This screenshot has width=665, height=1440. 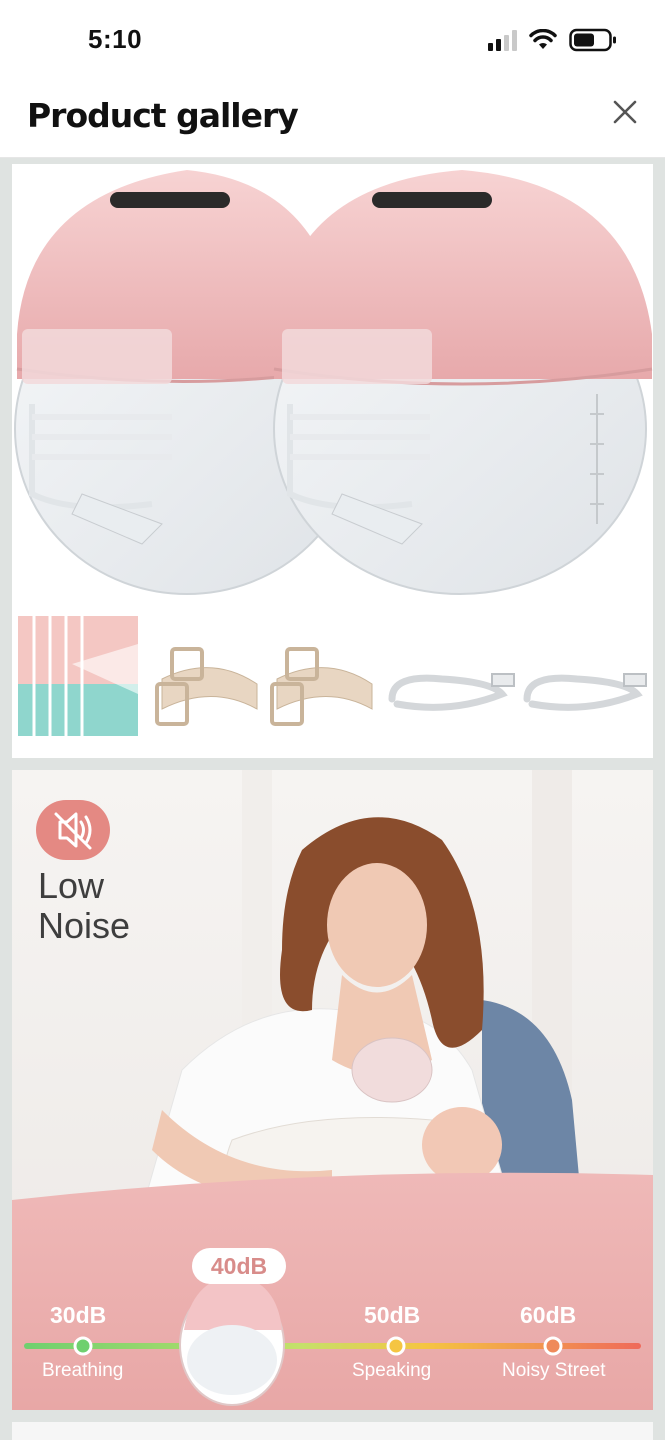 What do you see at coordinates (332, 40) in the screenshot?
I see `status-bar: 5:10` at bounding box center [332, 40].